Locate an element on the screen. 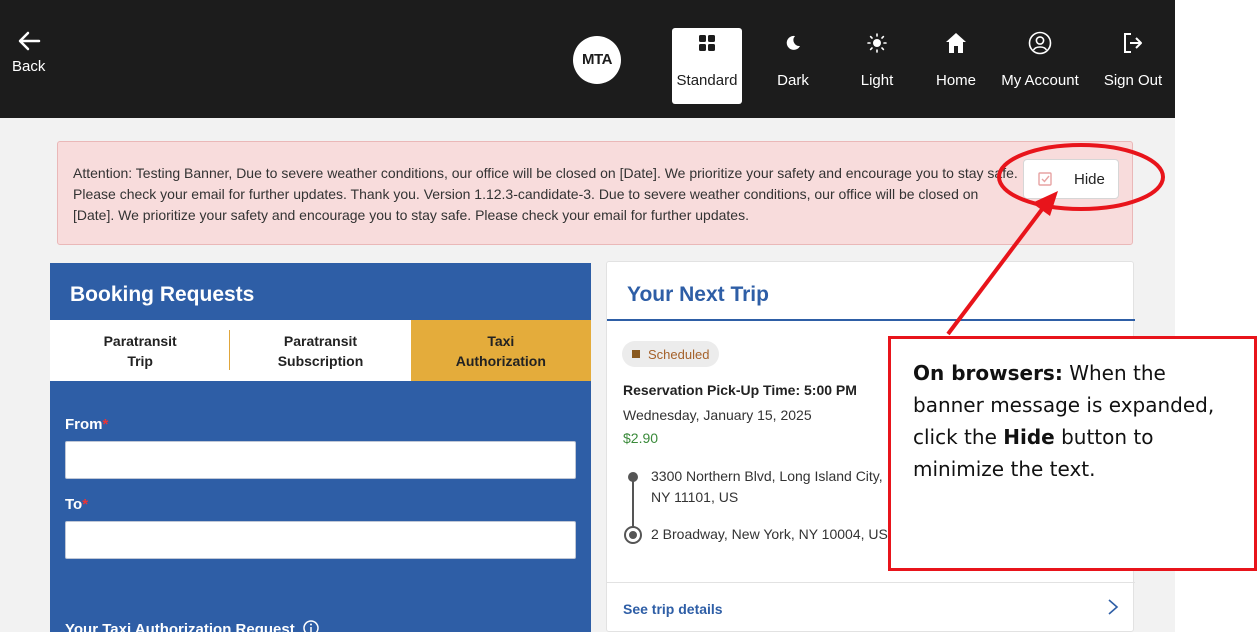 Image resolution: width=1257 pixels, height=632 pixels. nav-dark-label: Dark is located at coordinates (793, 80).